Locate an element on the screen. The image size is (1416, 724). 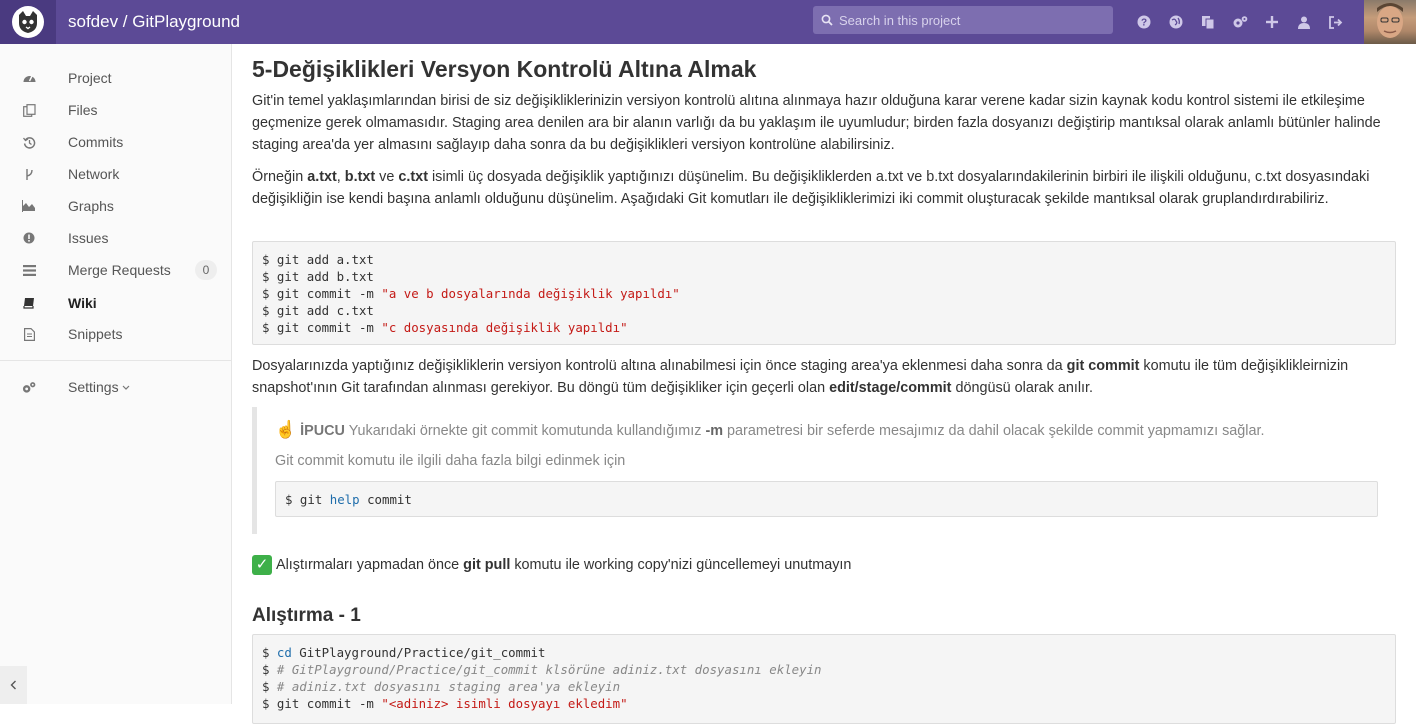
search-input is located at coordinates (969, 20).